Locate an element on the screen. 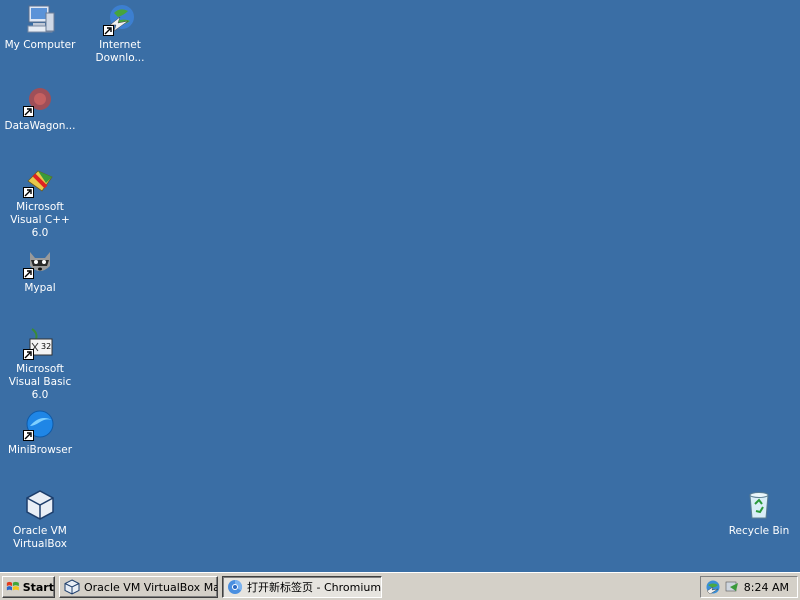  desktop-icon-my-computer: My Computer is located at coordinates (40, 27).